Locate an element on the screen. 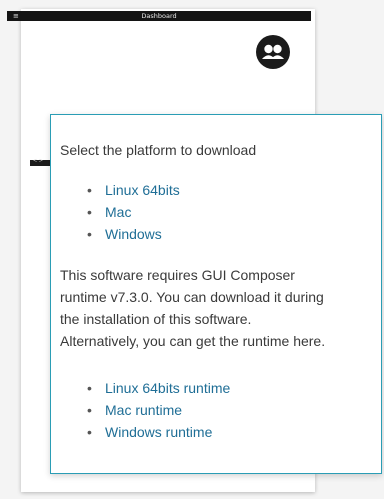  preview-header-bar: ≡ Dashboard is located at coordinates (159, 16).